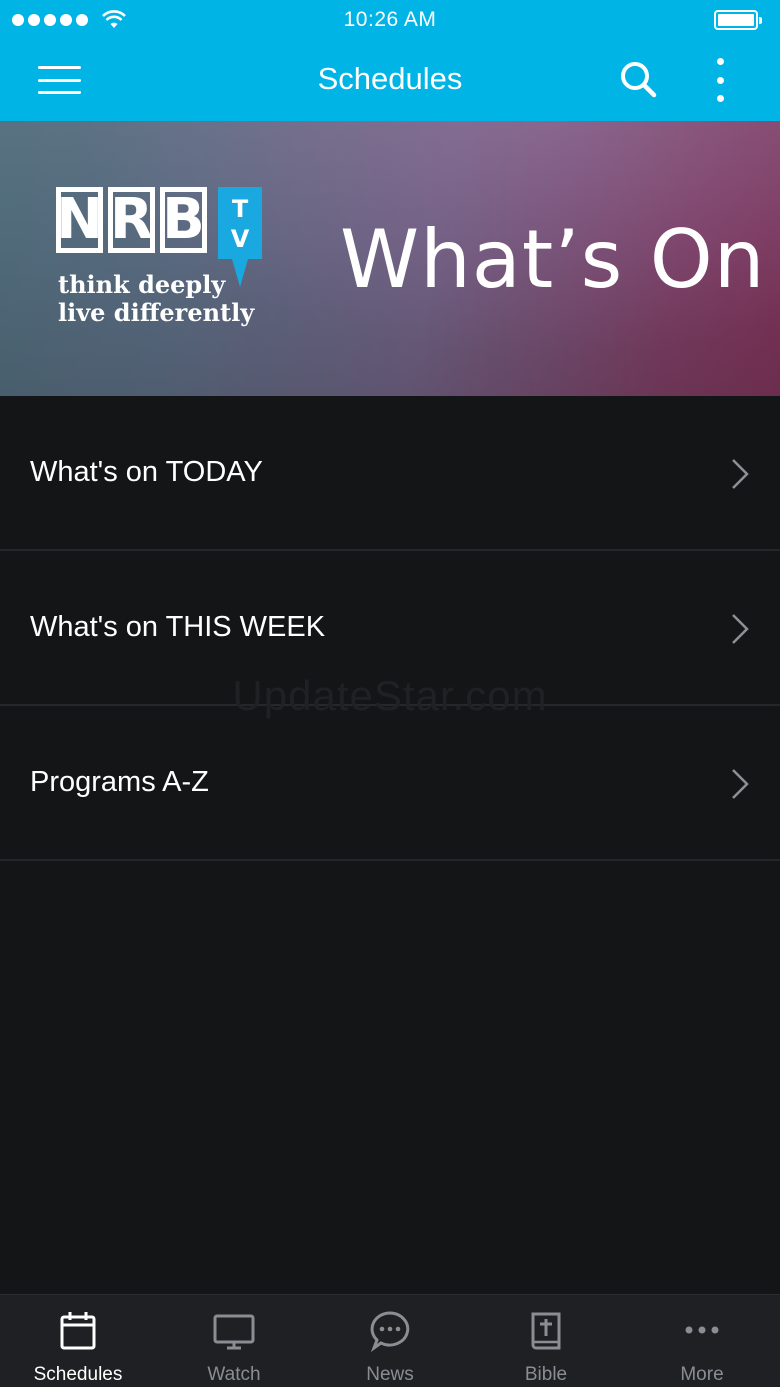  What do you see at coordinates (638, 79) in the screenshot?
I see `search-icon` at bounding box center [638, 79].